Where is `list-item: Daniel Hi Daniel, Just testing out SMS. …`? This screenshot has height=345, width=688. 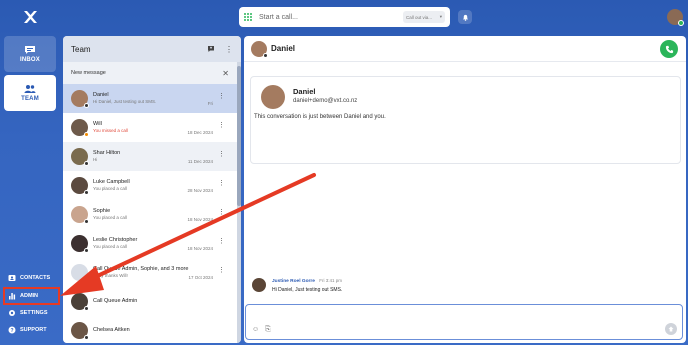
list-item: Daniel Hi Daniel, Just testing out SMS. … is located at coordinates (150, 98).